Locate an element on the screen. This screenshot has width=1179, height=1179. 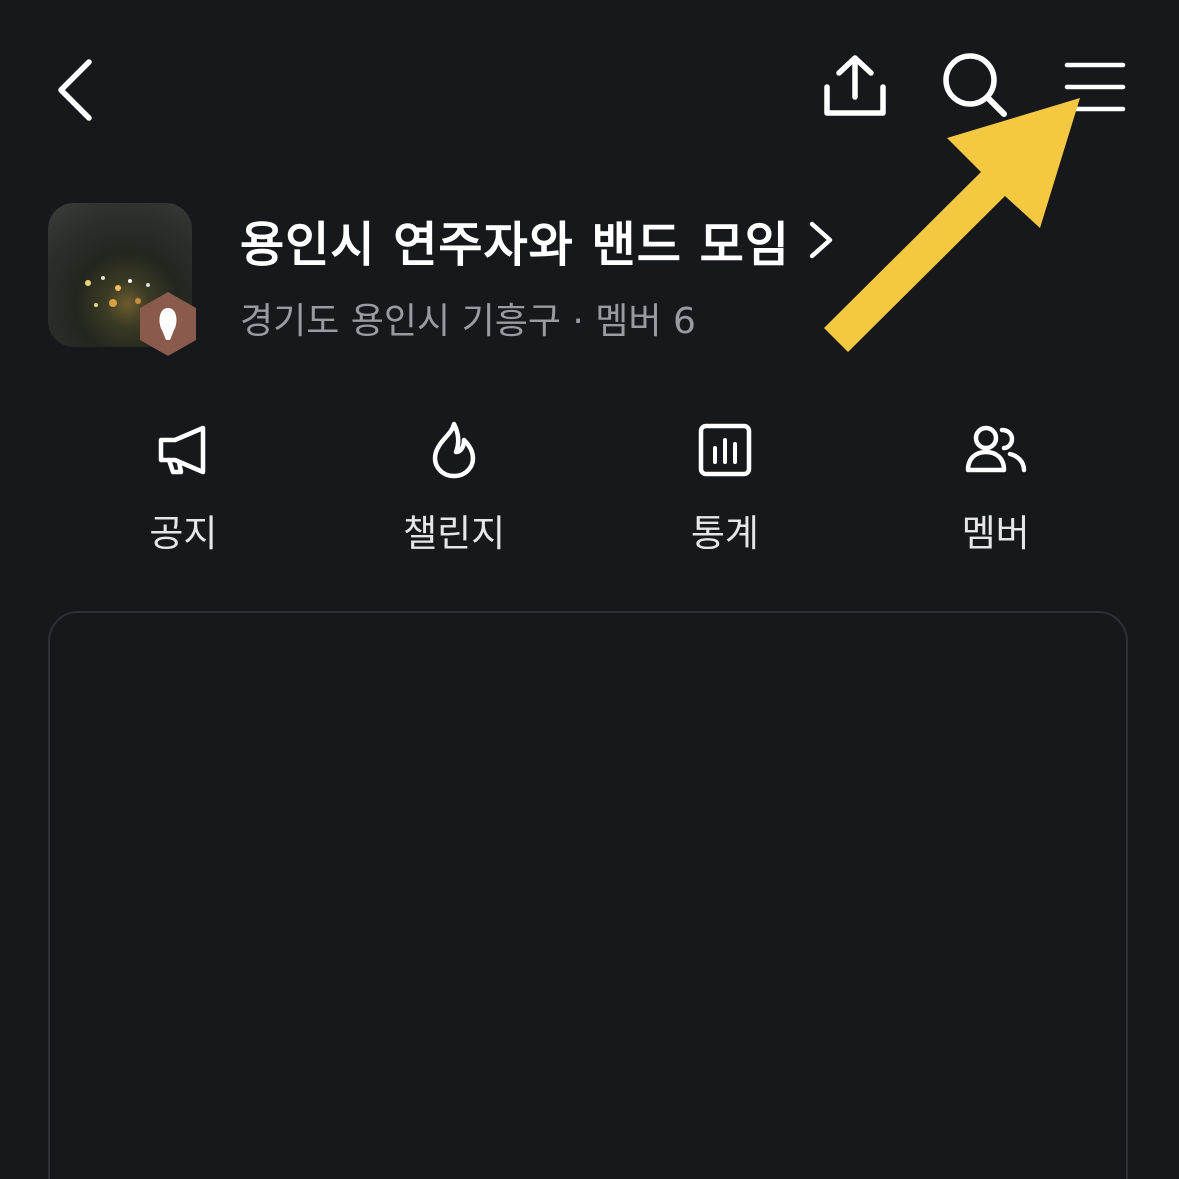
chevron-left-icon is located at coordinates (75, 90).